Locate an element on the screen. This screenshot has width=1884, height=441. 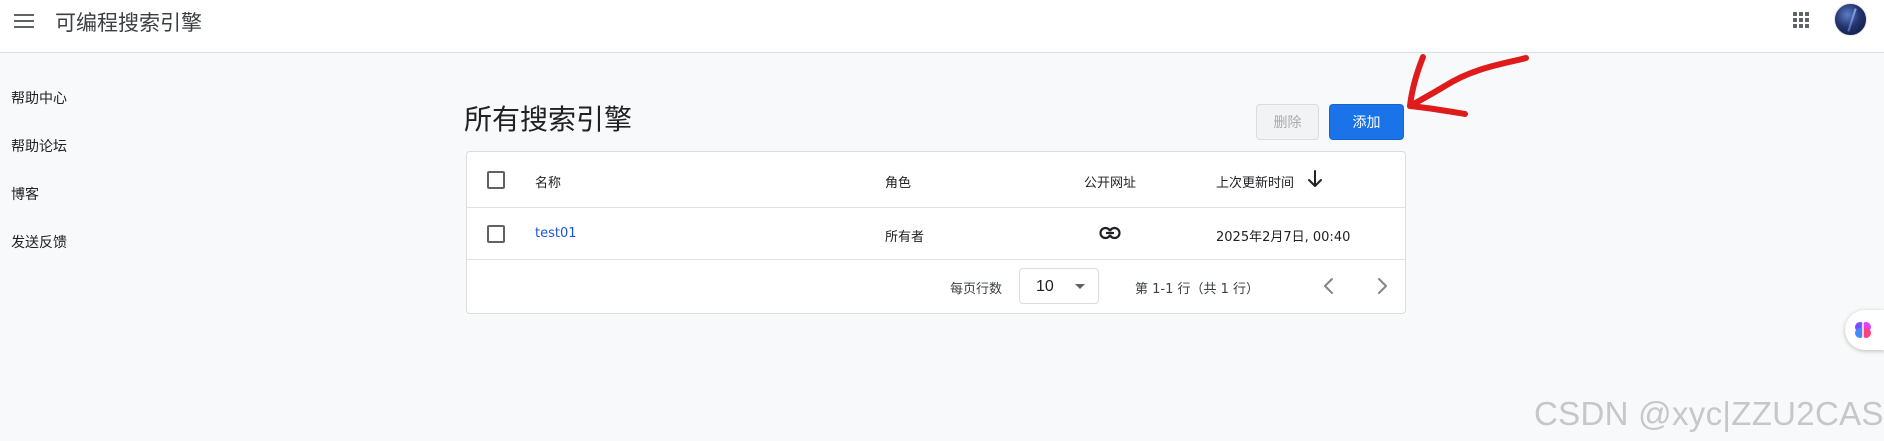
sidebar-item-send-feedback: 发送反馈 is located at coordinates (39, 257).